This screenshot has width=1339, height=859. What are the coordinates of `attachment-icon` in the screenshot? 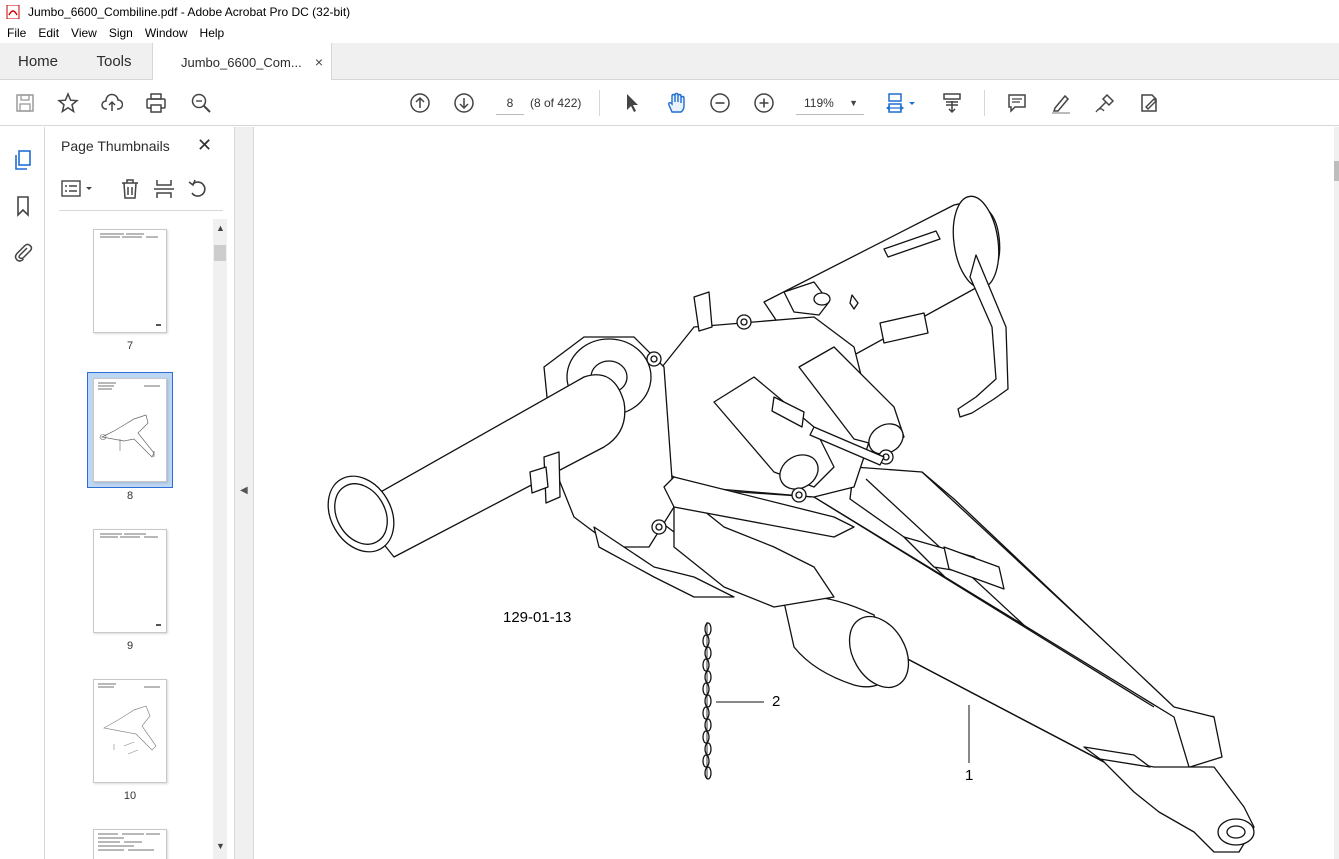 It's located at (23, 252).